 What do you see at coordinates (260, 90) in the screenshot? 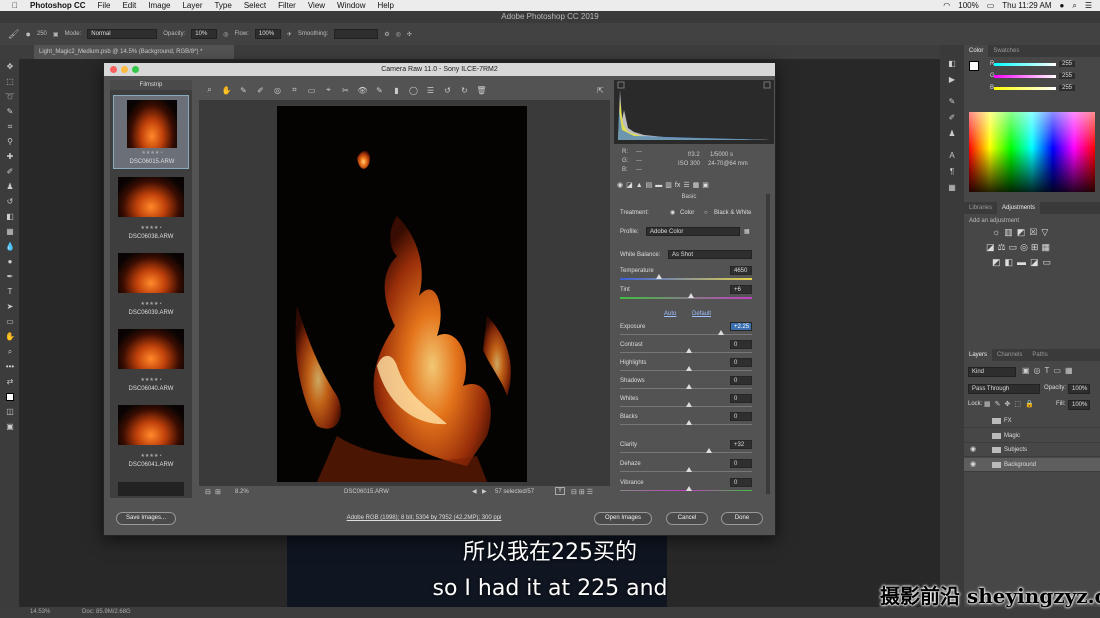
I see `color-sampler-icon: ✐` at bounding box center [260, 90].